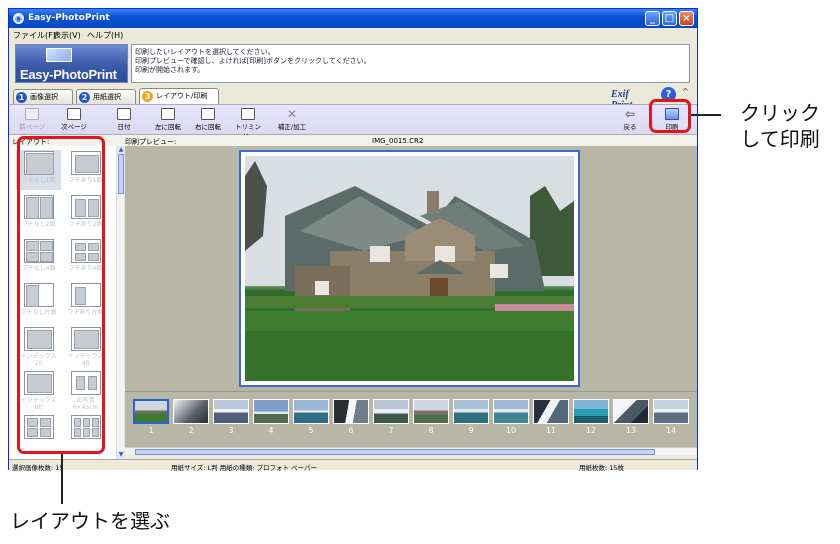 The width and height of the screenshot is (840, 544). I want to click on tab-label: 画像選択, so click(44, 97).